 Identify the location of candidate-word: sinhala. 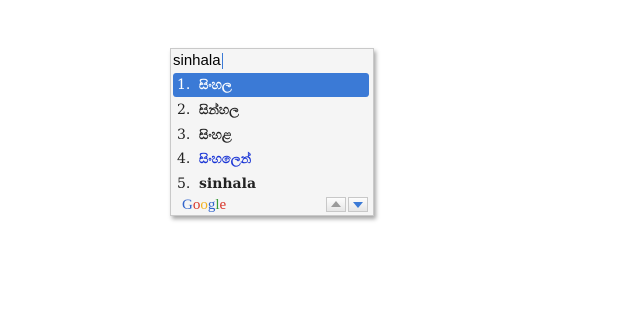
(228, 184).